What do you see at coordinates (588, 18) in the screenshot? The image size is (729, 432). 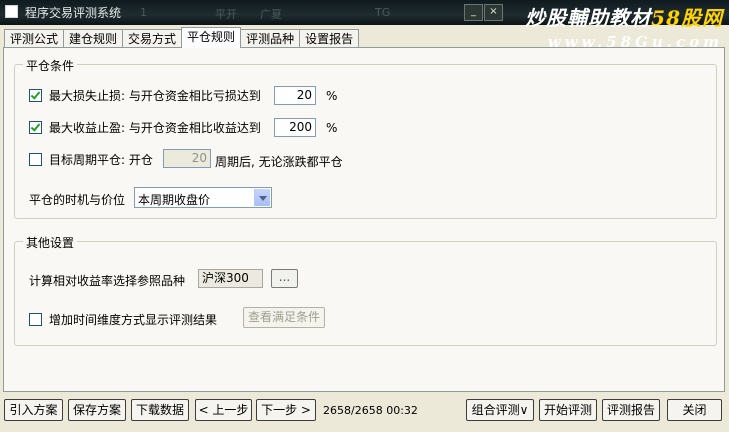 I see `watermark-title: 炒股輔助教材` at bounding box center [588, 18].